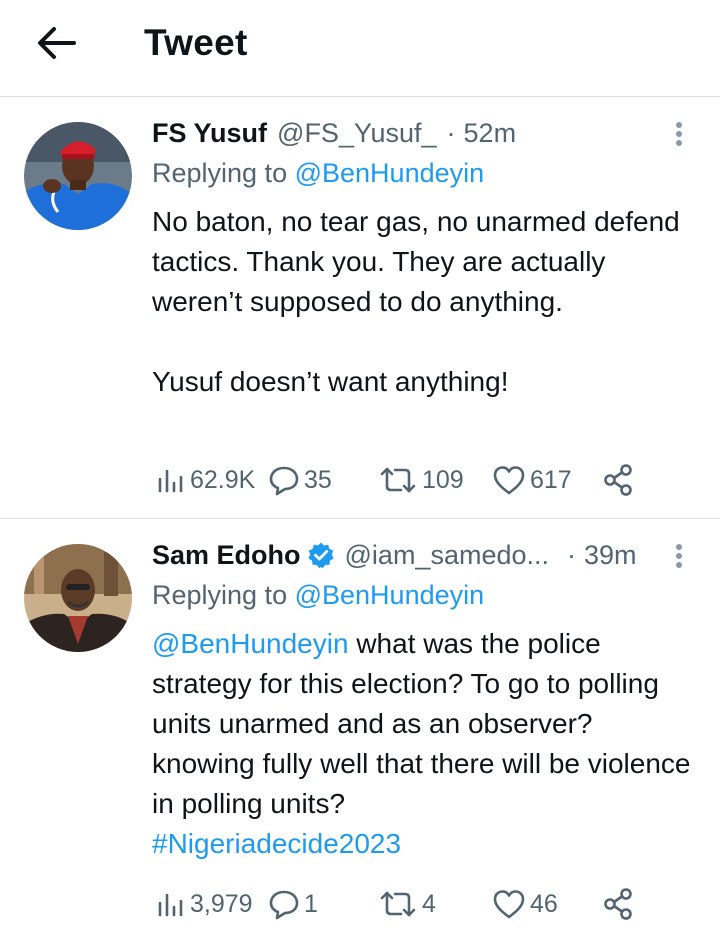 The width and height of the screenshot is (720, 944). Describe the element at coordinates (360, 48) in the screenshot. I see `top-bar: Tweet` at that location.